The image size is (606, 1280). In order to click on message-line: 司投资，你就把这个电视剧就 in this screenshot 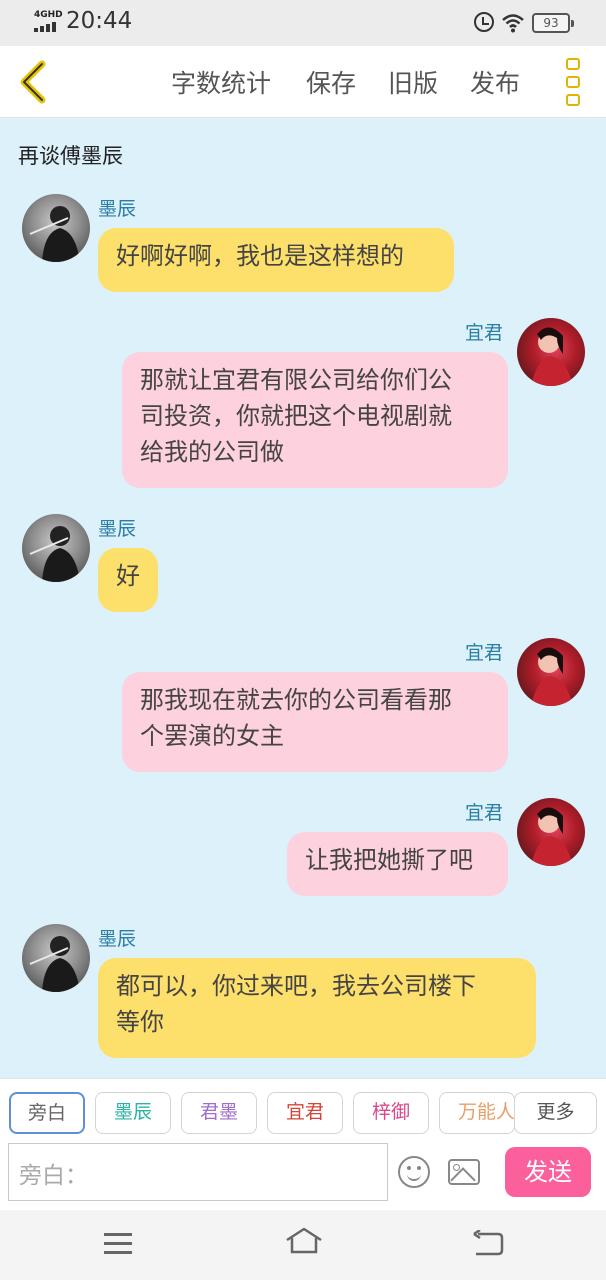, I will do `click(296, 416)`.